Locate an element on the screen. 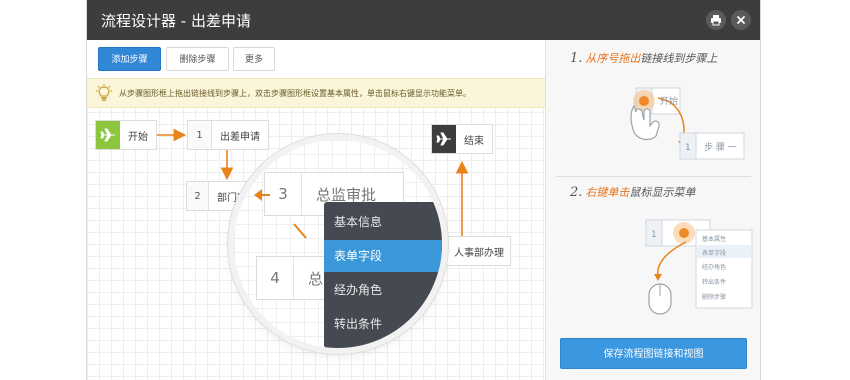  save-flow-button: 保存流程图链接和视图 is located at coordinates (653, 353).